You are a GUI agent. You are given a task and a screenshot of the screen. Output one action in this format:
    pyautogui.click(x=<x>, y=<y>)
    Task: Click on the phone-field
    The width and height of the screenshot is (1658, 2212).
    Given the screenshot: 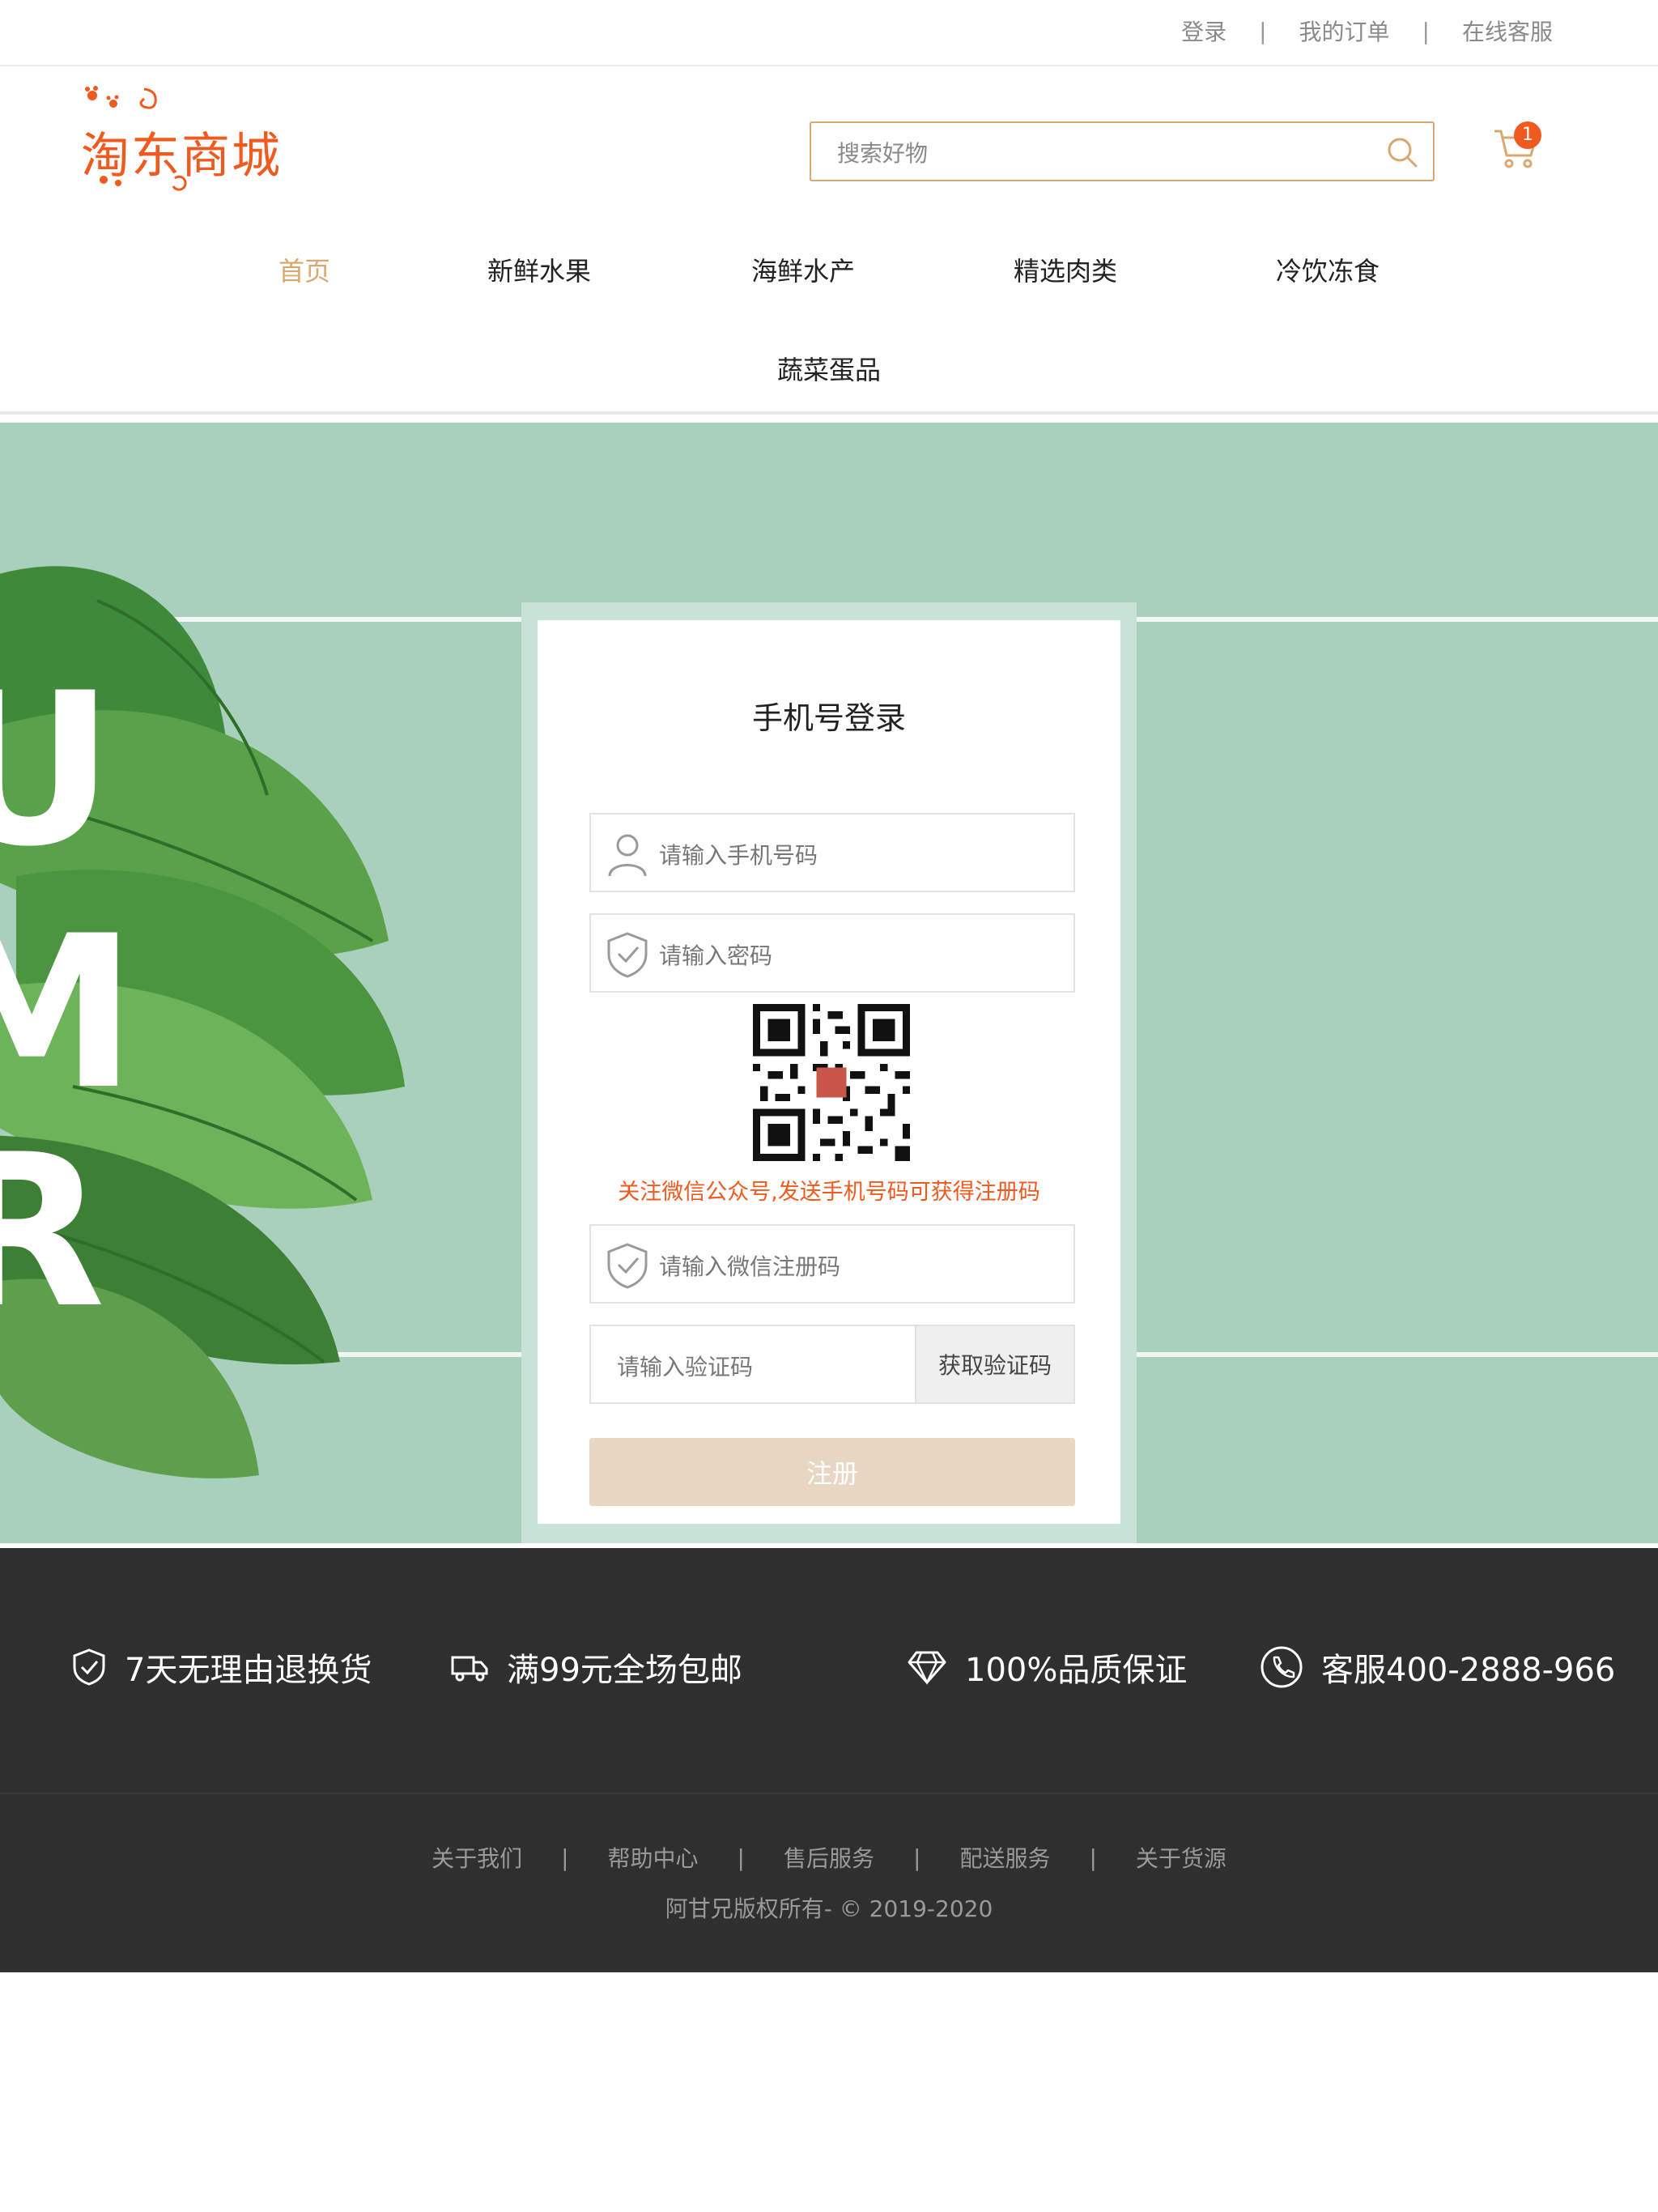 What is the action you would take?
    pyautogui.click(x=832, y=852)
    